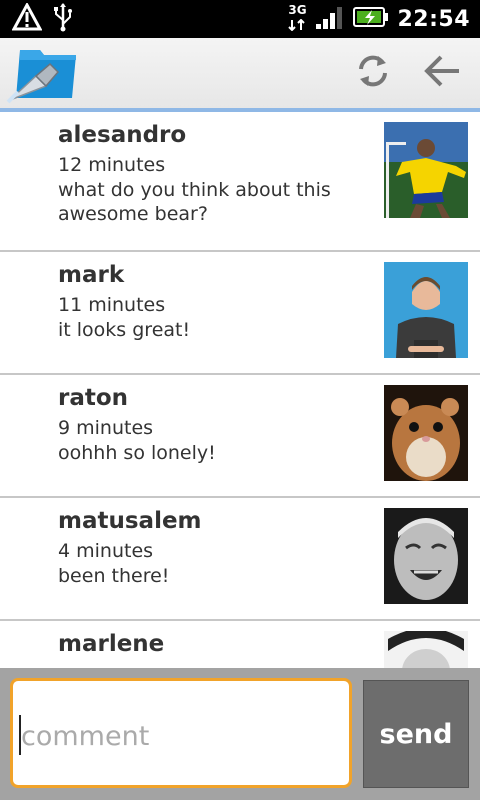  Describe the element at coordinates (137, 453) in the screenshot. I see `message-text: oohhh so lonely!` at that location.